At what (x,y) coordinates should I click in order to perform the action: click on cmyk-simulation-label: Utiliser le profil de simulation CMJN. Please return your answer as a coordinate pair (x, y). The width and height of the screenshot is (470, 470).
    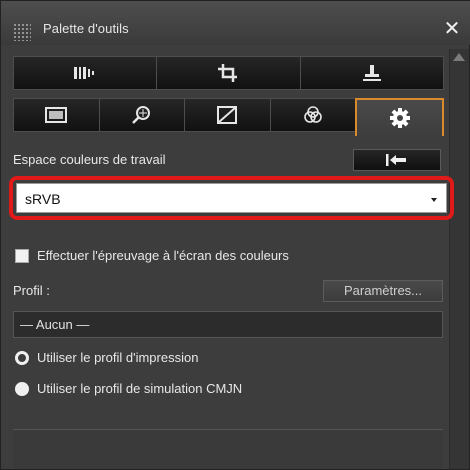
    Looking at the image, I should click on (140, 388).